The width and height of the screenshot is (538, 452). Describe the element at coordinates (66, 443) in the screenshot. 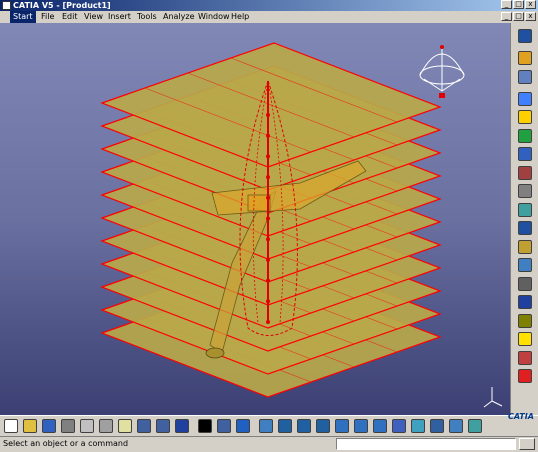

I see `status-message: Select an object or a command` at that location.